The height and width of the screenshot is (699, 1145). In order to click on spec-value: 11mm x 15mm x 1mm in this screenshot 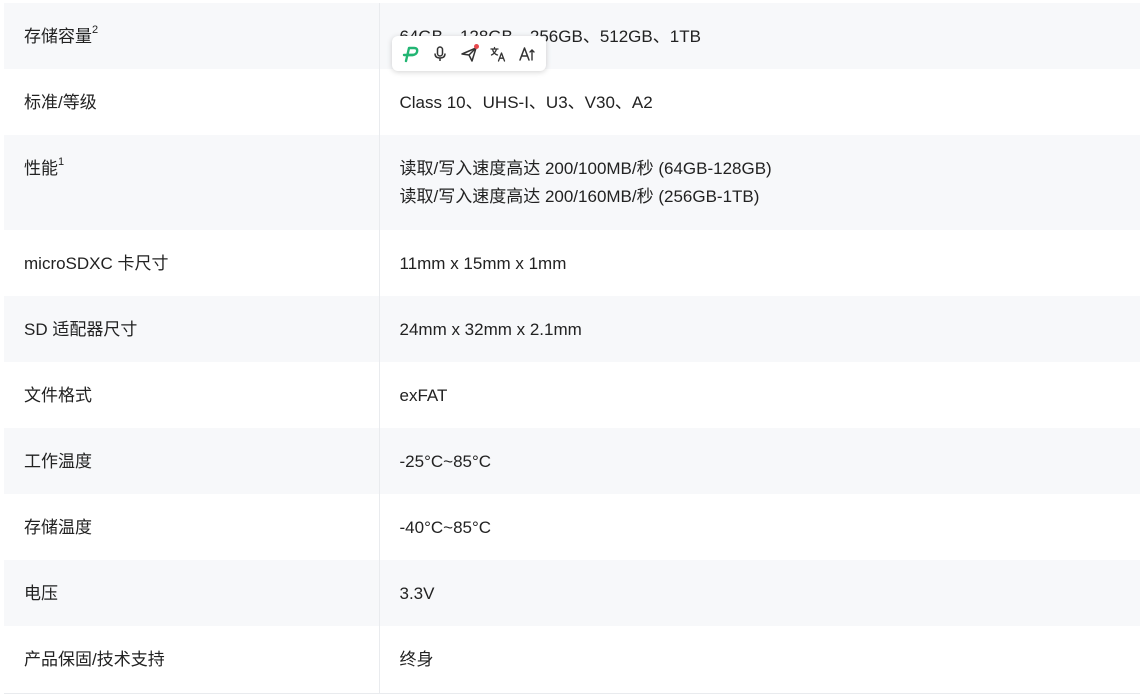, I will do `click(759, 263)`.